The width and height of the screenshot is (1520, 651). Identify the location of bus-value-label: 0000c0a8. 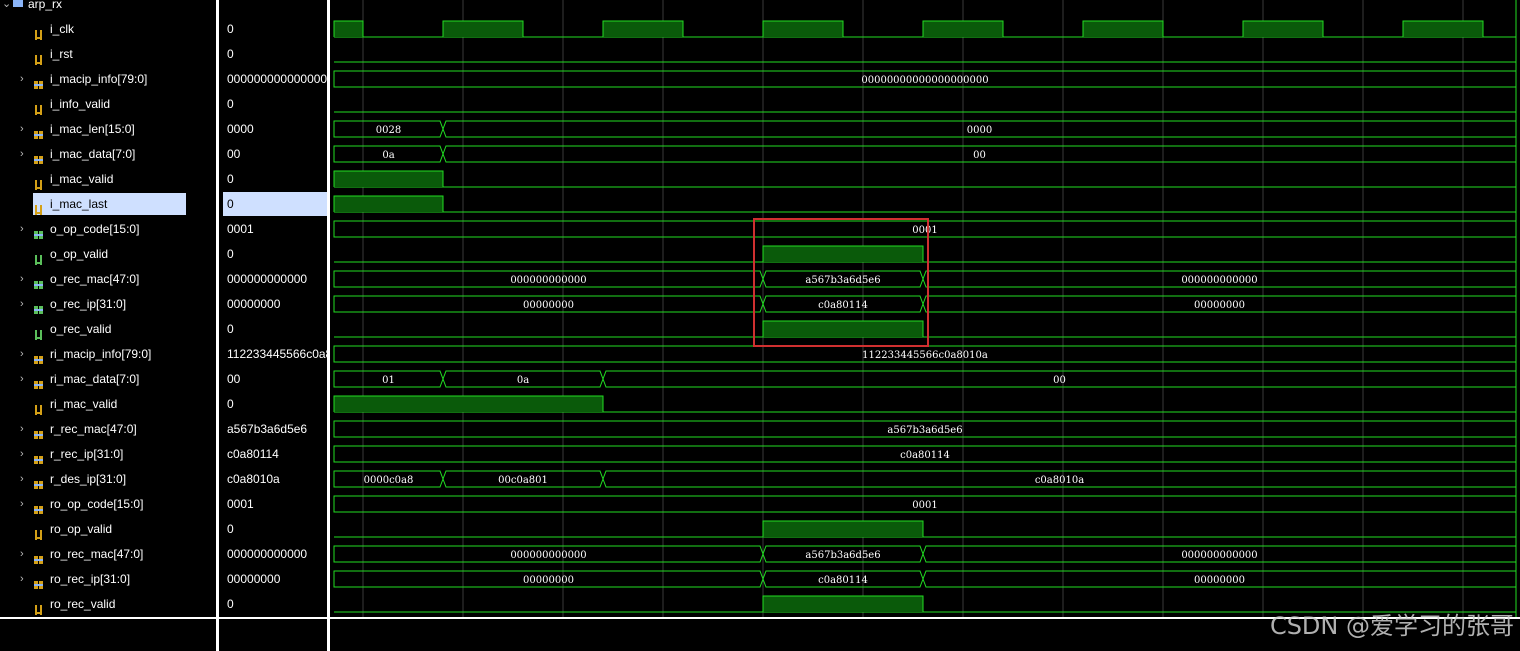
(389, 480).